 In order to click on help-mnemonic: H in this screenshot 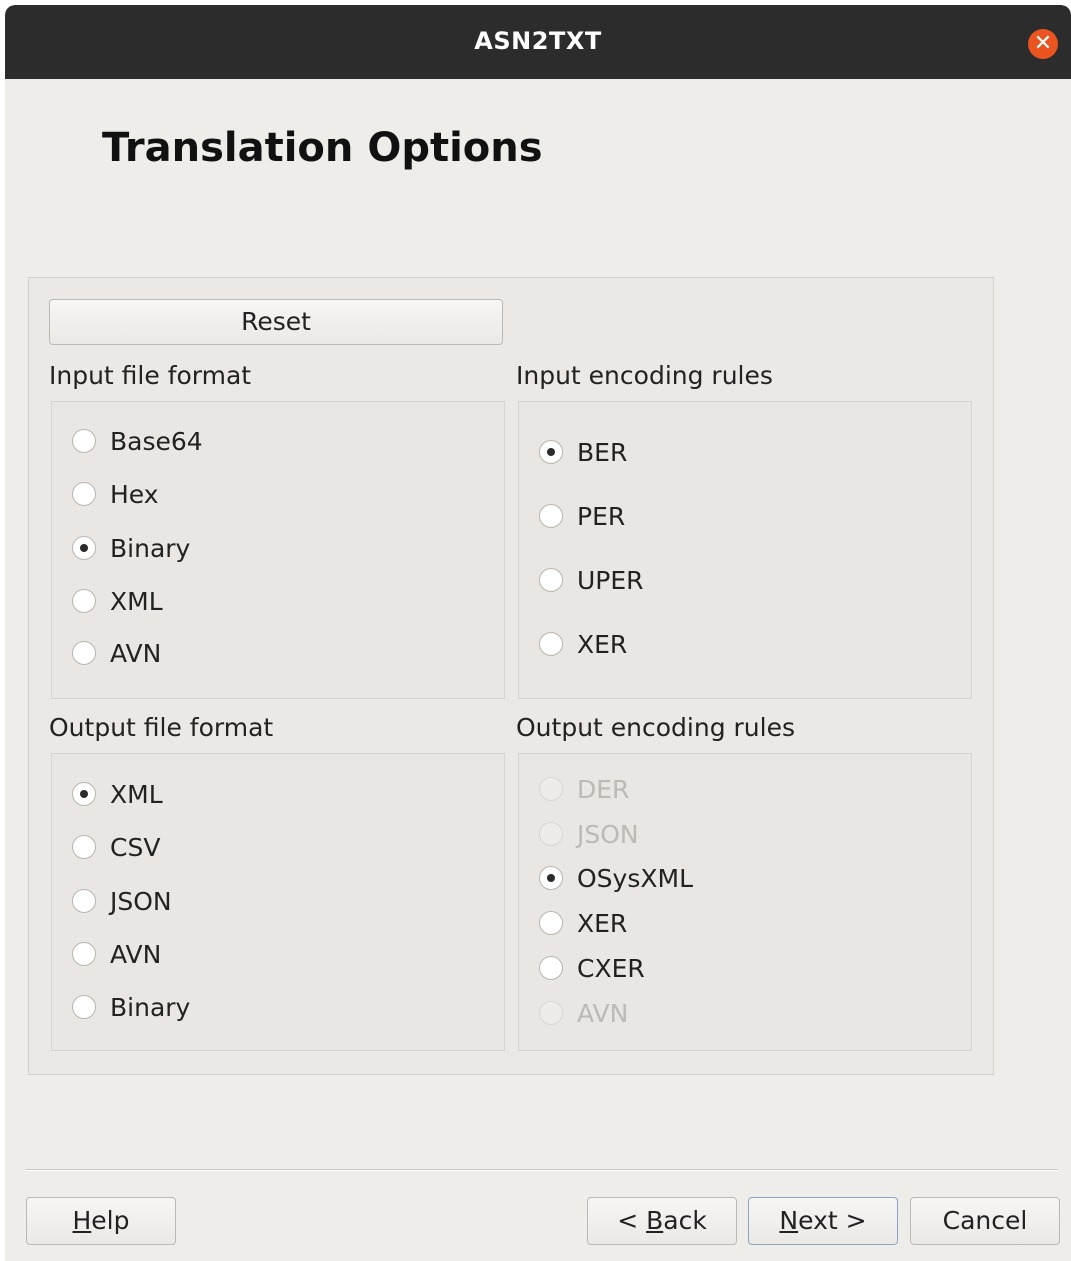, I will do `click(82, 1220)`.